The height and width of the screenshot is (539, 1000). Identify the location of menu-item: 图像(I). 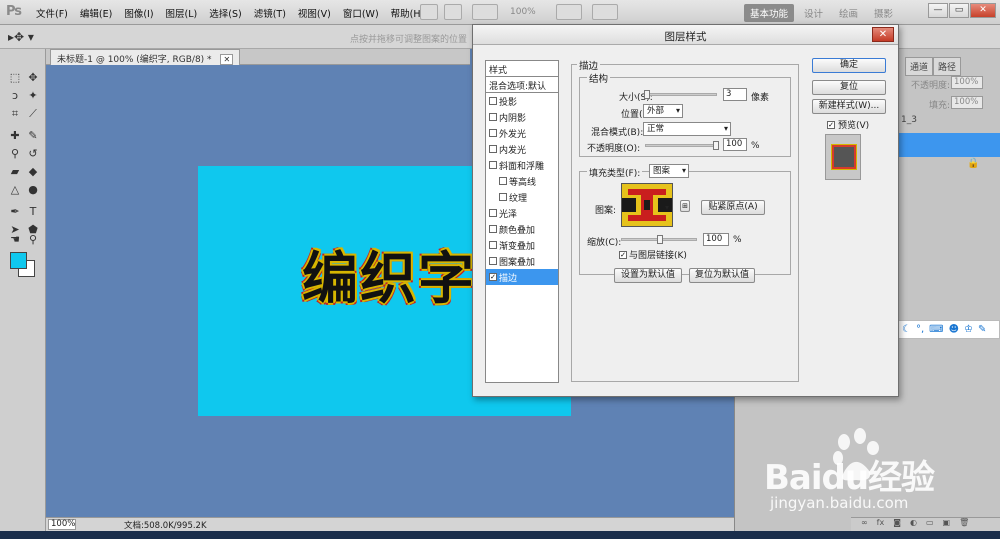
(138, 13).